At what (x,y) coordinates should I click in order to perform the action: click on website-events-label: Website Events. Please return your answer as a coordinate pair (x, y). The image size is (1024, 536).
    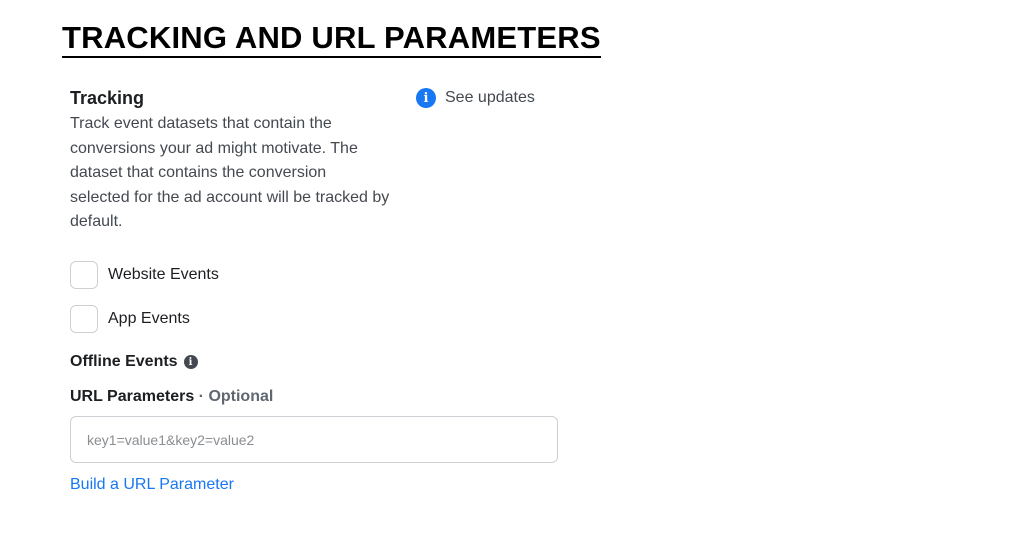
    Looking at the image, I should click on (163, 274).